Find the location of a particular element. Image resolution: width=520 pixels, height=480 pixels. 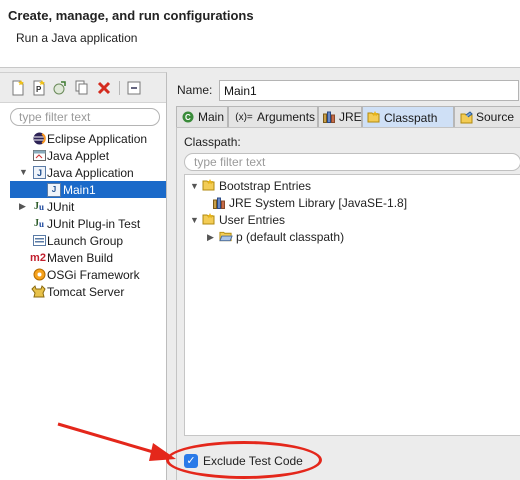

tree-item-label: Maven Build is located at coordinates (80, 257).